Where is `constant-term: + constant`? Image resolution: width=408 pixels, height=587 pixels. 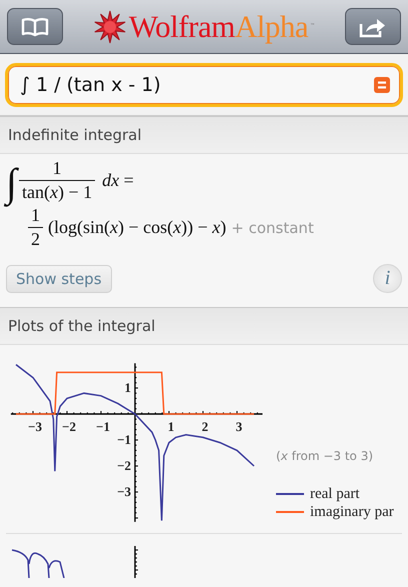 constant-term: + constant is located at coordinates (272, 227).